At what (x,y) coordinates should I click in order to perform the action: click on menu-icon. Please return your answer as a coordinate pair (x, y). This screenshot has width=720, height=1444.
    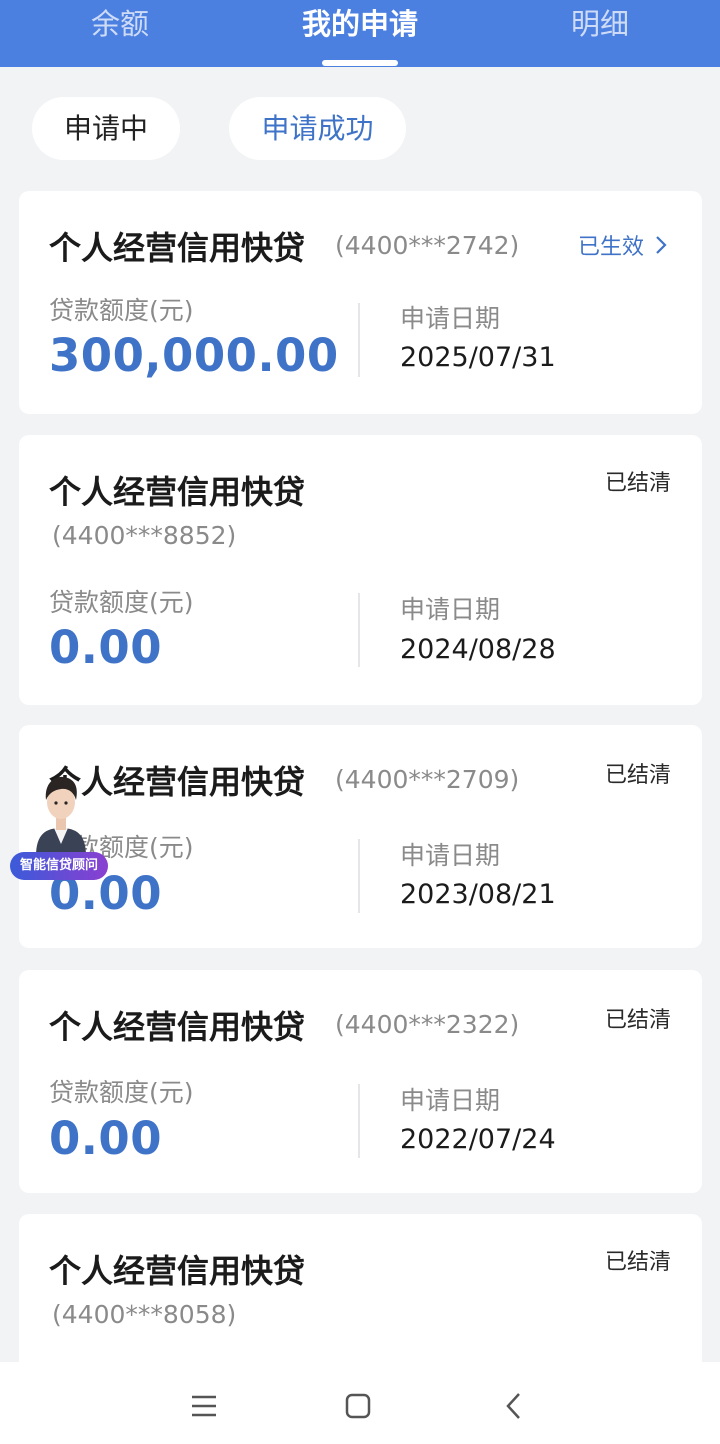
    Looking at the image, I should click on (204, 1406).